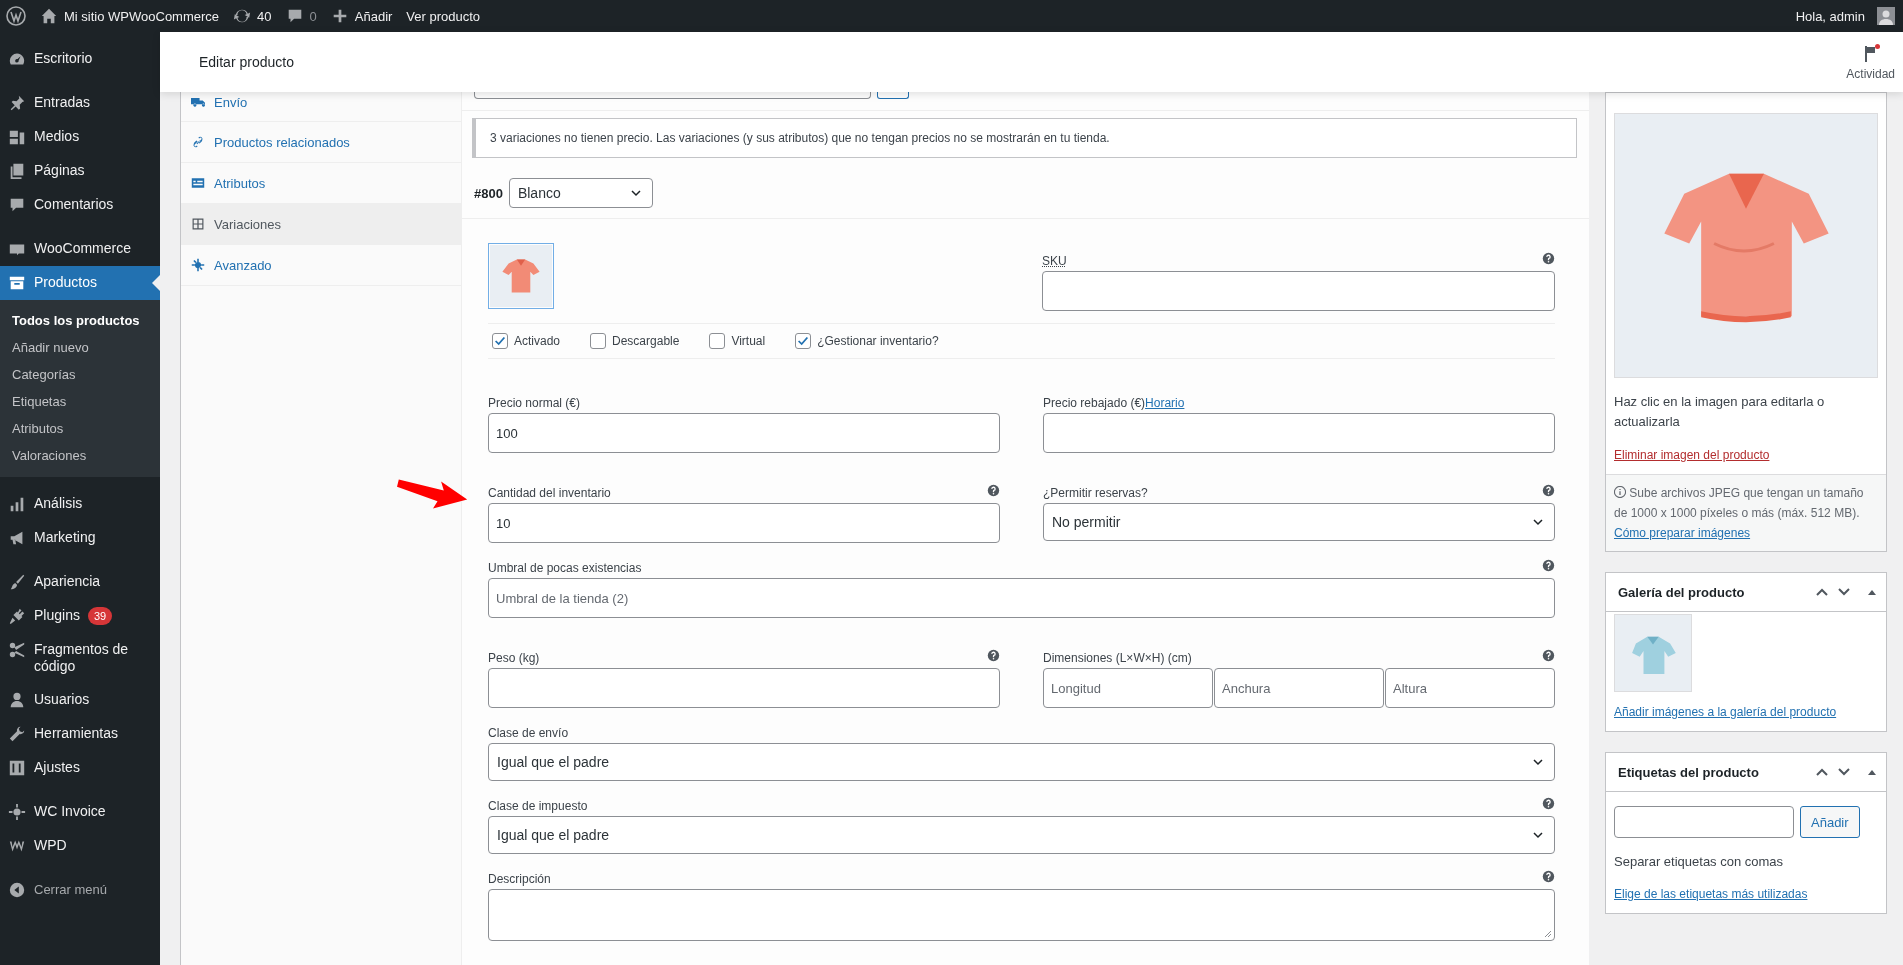 The image size is (1903, 965). Describe the element at coordinates (1845, 16) in the screenshot. I see `account-link: Hola, admin` at that location.